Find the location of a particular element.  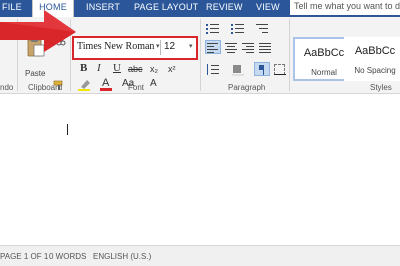

italic-button: I is located at coordinates (99, 68).